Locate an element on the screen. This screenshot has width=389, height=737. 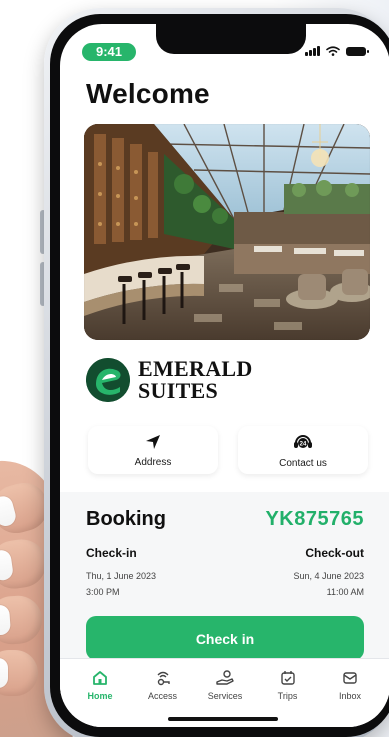
checkin-date: Thu, 1 June 2023 is located at coordinates (121, 576).